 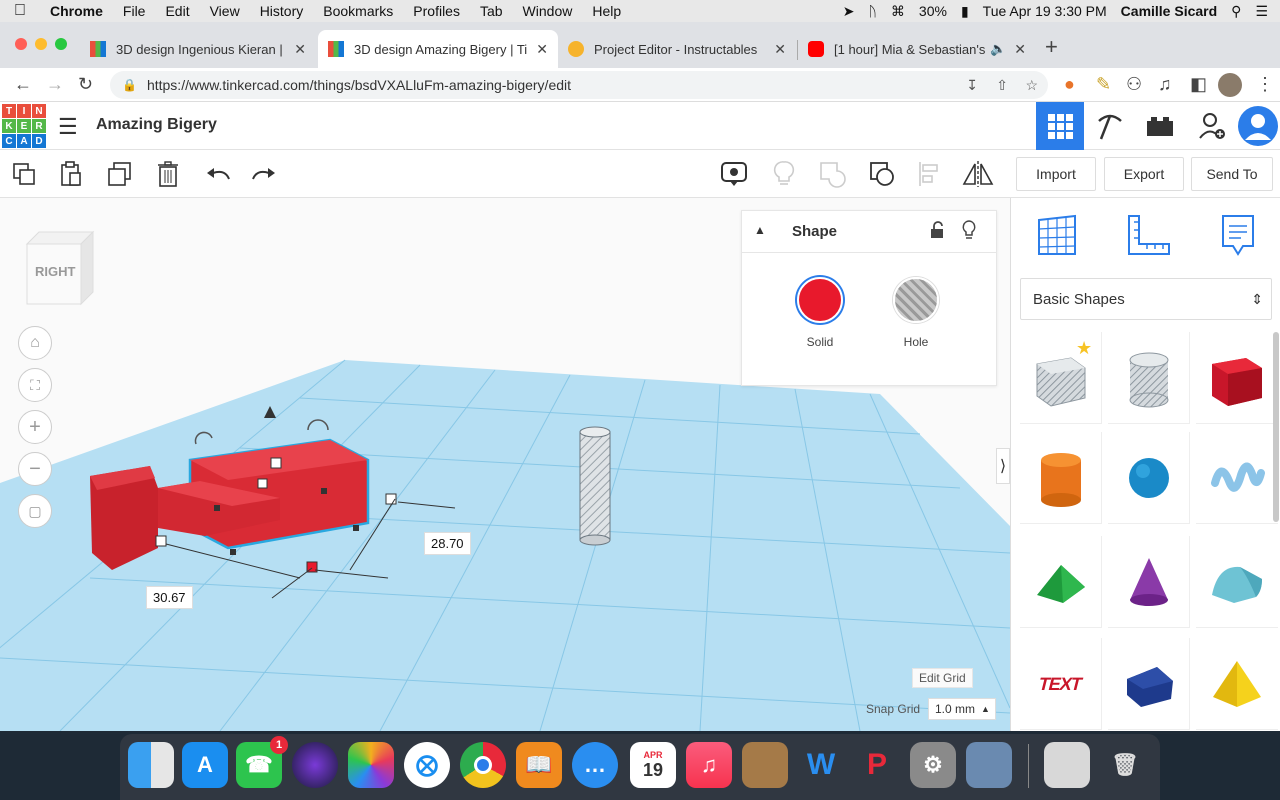 I want to click on menu-profiles: Profiles, so click(x=436, y=11).